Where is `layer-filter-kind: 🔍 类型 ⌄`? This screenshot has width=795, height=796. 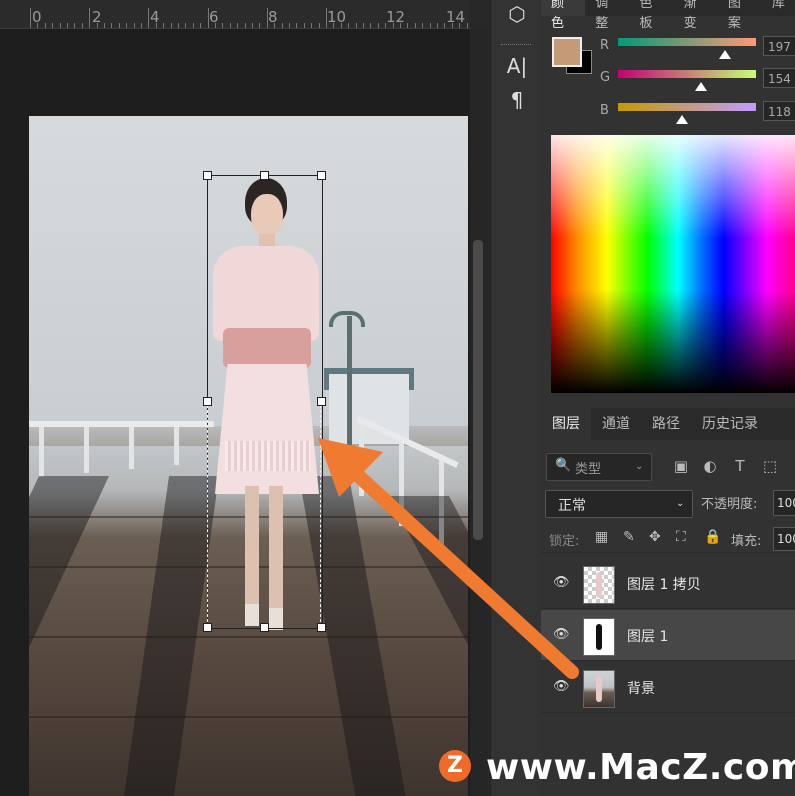 layer-filter-kind: 🔍 类型 ⌄ is located at coordinates (599, 467).